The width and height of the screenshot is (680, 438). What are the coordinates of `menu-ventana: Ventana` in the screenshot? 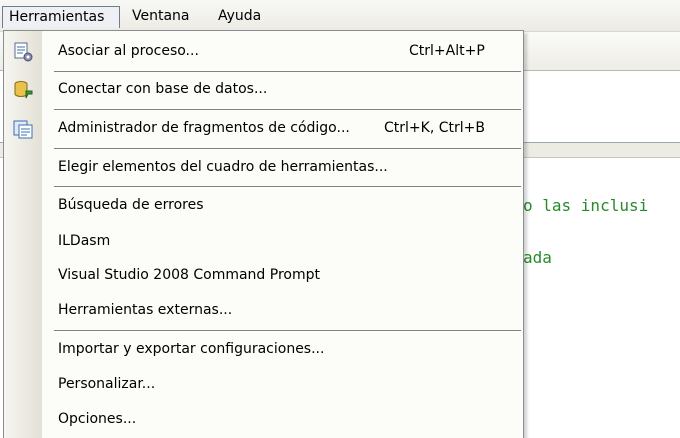 It's located at (161, 17).